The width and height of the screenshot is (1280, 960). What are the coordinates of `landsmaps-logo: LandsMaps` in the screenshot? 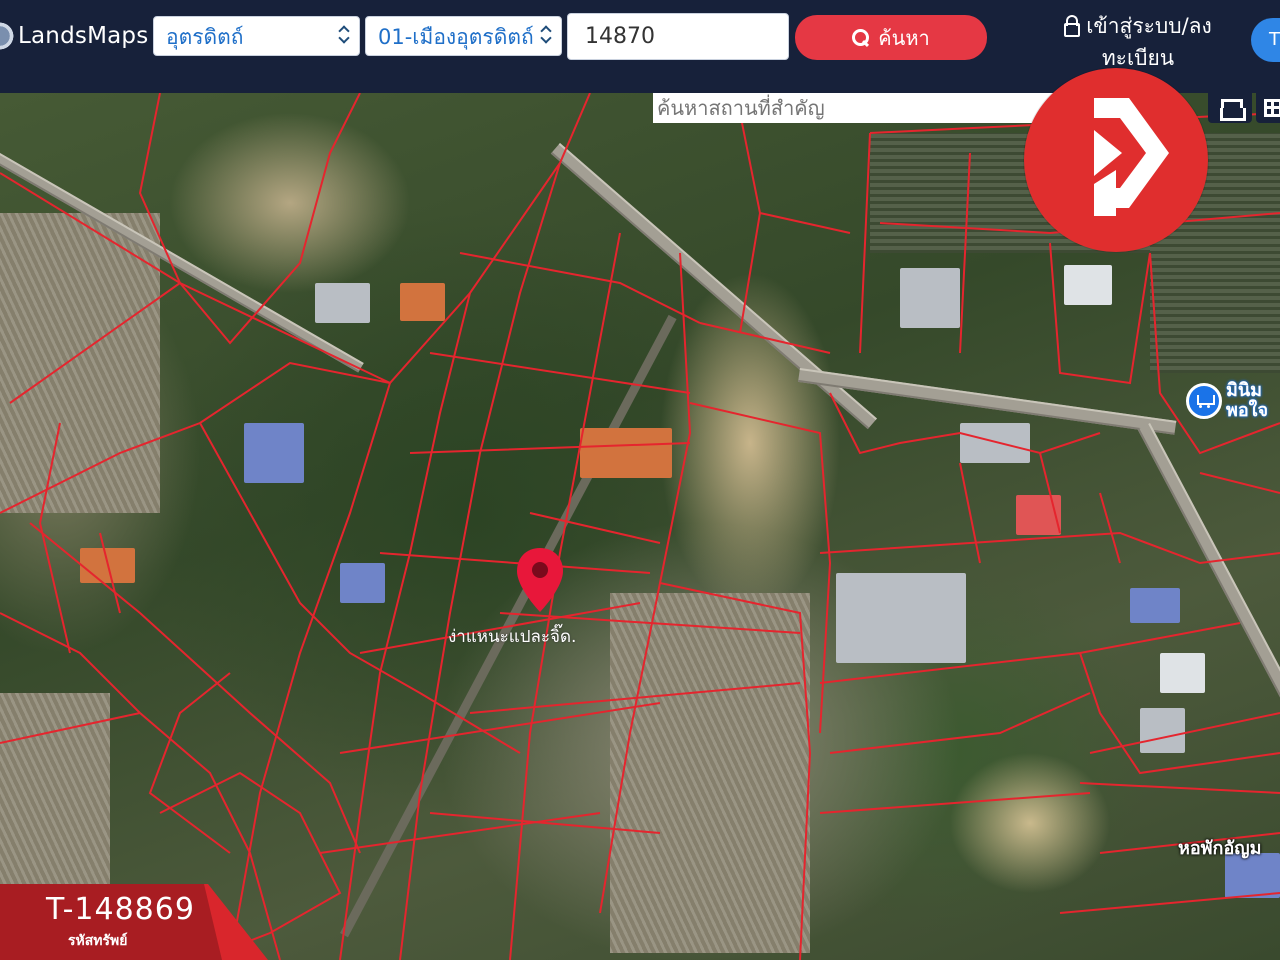 It's located at (74, 36).